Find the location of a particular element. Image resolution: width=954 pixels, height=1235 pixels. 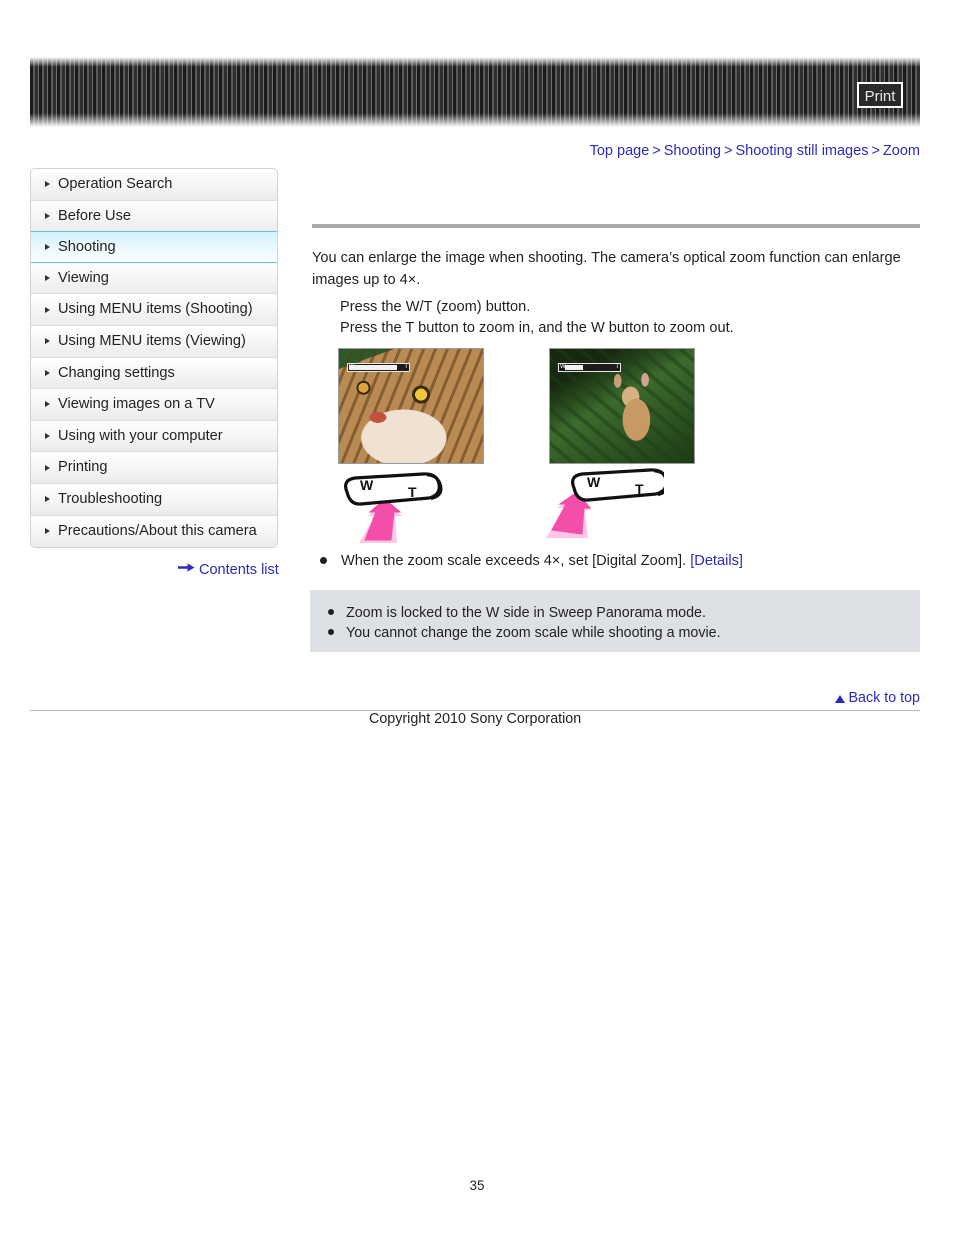

sidebar-item-label: Shooting is located at coordinates (87, 247).